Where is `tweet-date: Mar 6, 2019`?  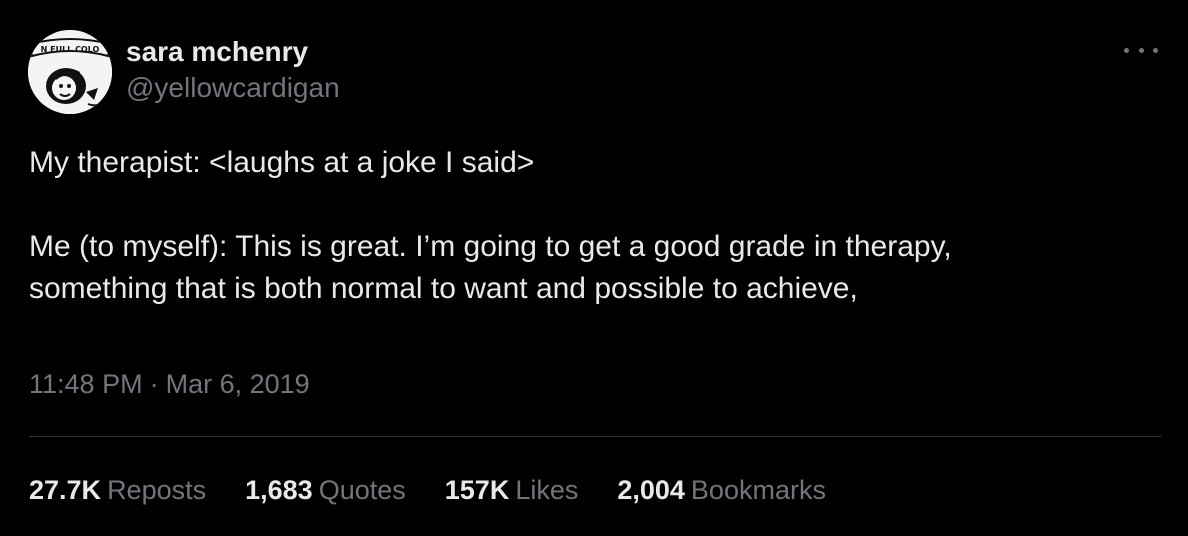
tweet-date: Mar 6, 2019 is located at coordinates (237, 384).